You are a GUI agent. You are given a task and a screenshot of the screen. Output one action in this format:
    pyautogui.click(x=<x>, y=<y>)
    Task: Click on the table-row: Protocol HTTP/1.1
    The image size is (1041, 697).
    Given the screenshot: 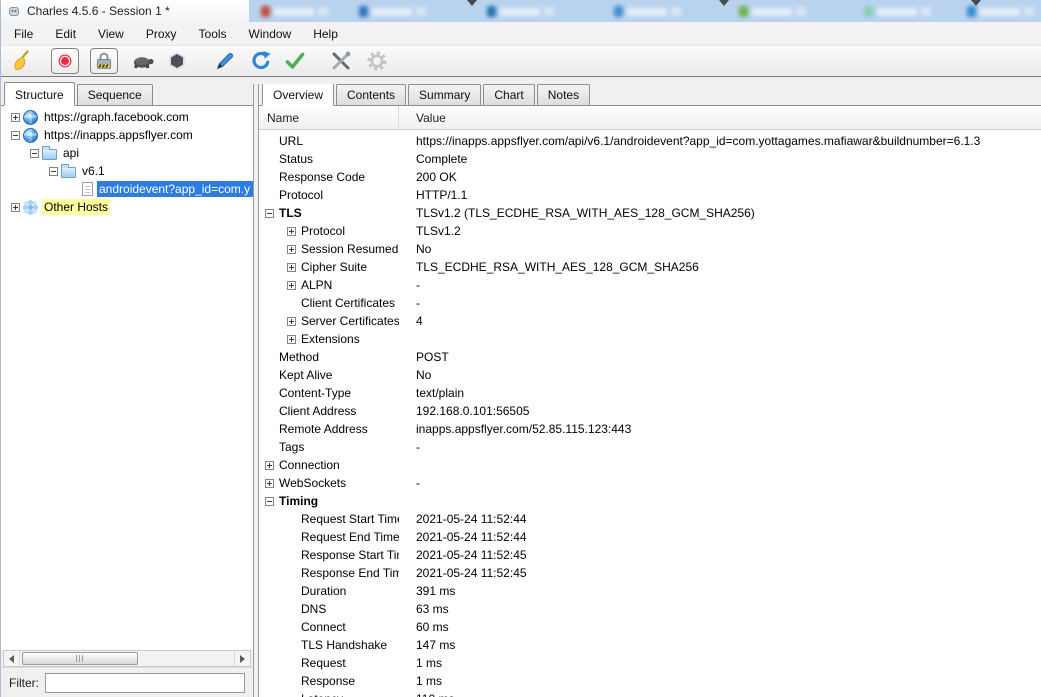 What is the action you would take?
    pyautogui.click(x=650, y=195)
    